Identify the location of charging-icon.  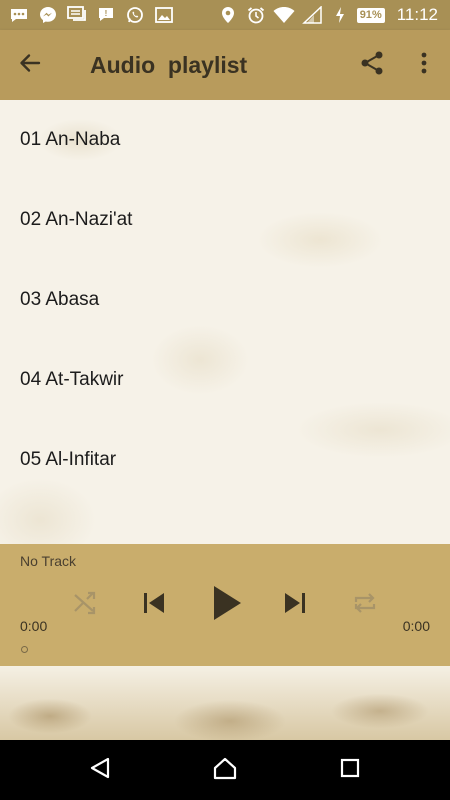
(340, 15).